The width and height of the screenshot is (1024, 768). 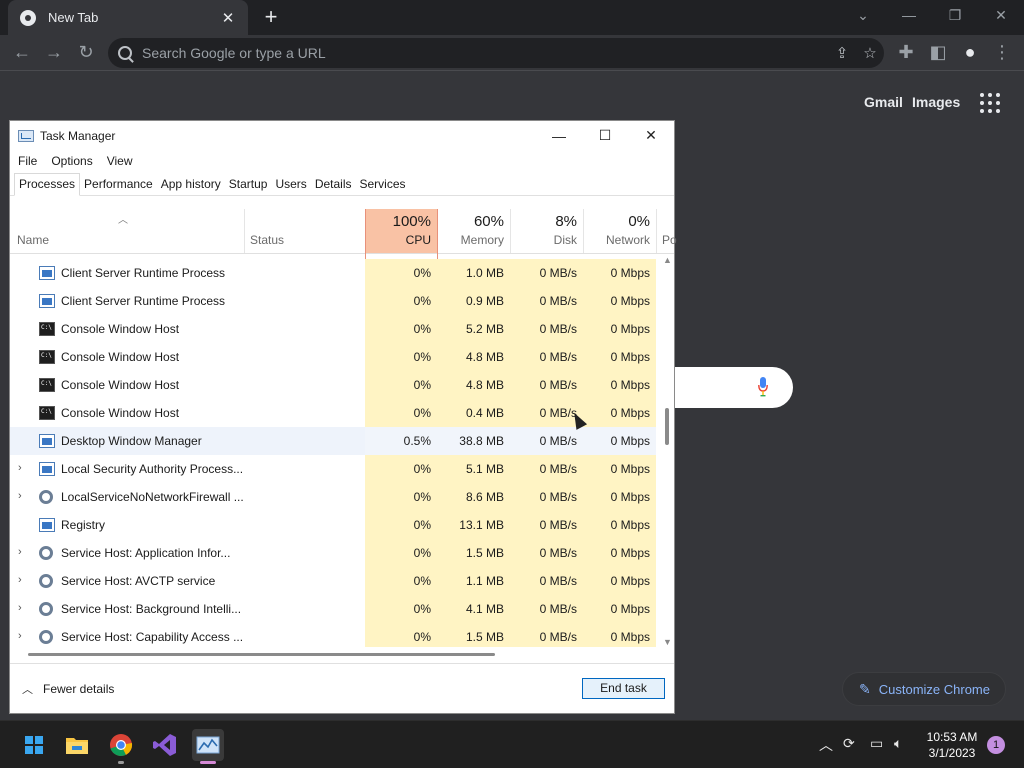 What do you see at coordinates (842, 53) in the screenshot?
I see `share-icon: ⇪` at bounding box center [842, 53].